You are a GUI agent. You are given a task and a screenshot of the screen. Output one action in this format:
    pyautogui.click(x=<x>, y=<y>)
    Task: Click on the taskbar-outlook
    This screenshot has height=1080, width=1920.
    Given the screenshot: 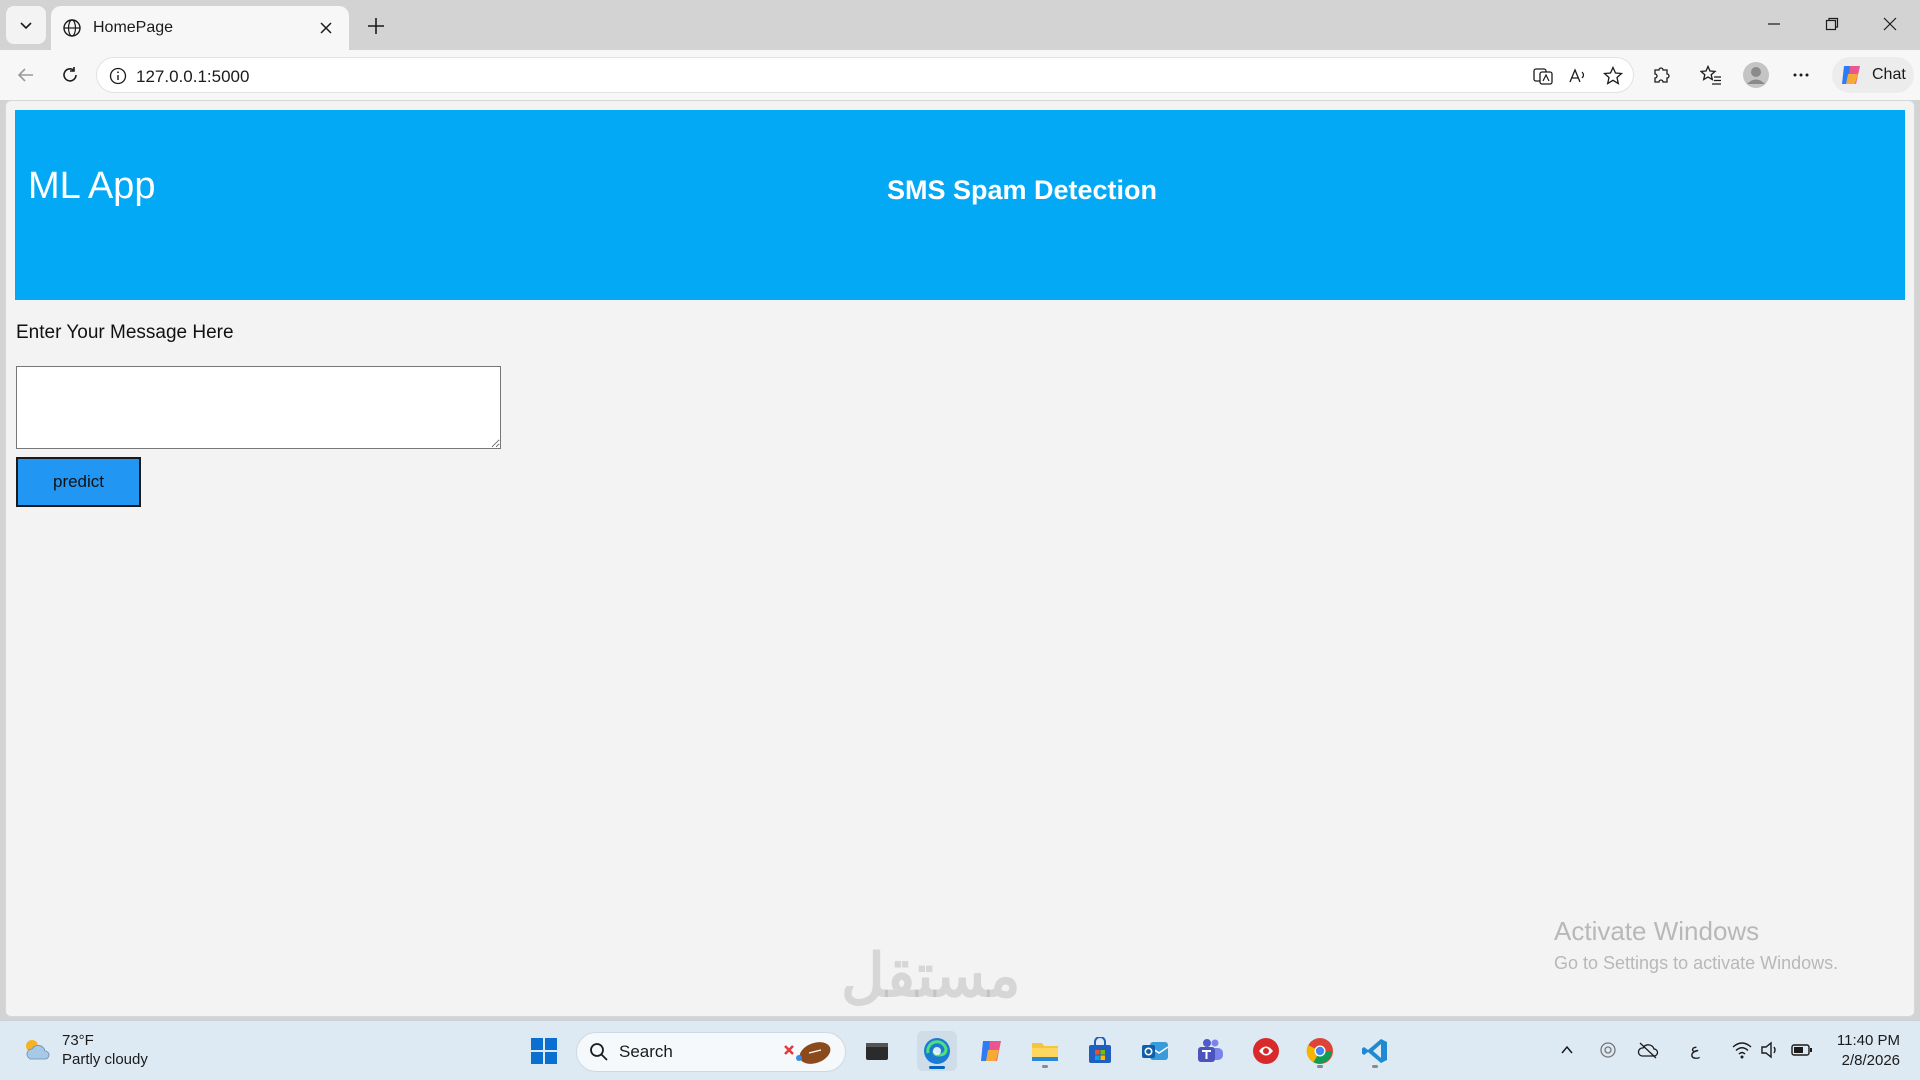 What is the action you would take?
    pyautogui.click(x=1155, y=1051)
    